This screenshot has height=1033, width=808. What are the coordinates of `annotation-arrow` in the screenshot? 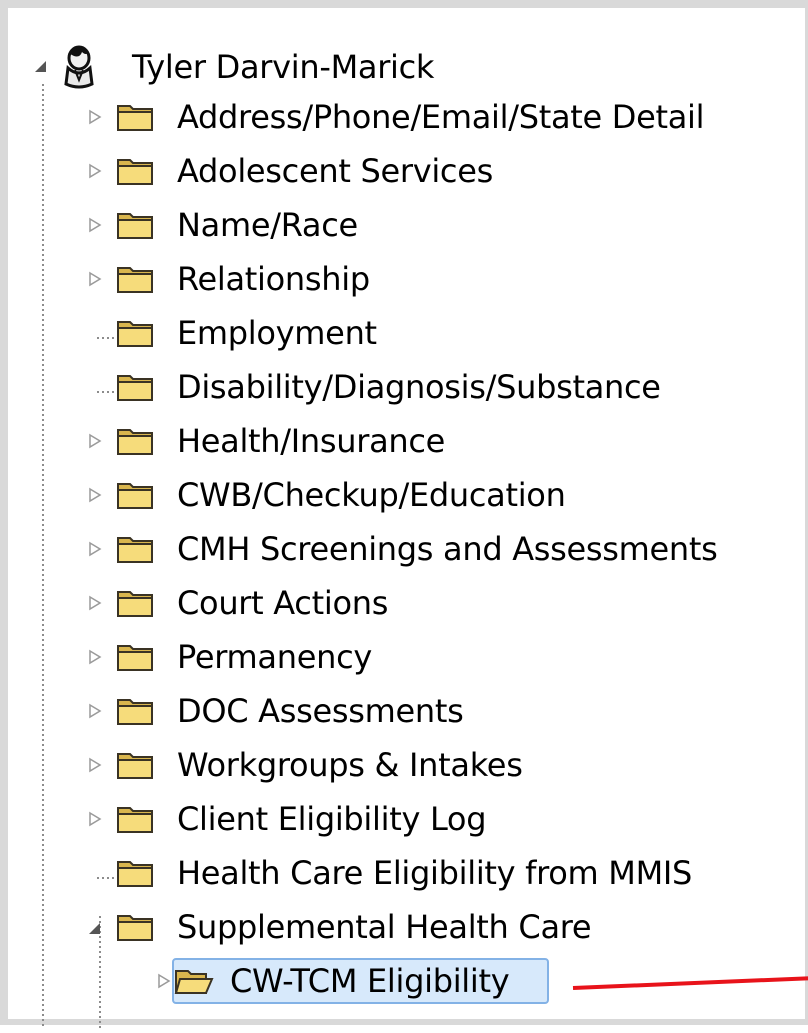 It's located at (690, 983).